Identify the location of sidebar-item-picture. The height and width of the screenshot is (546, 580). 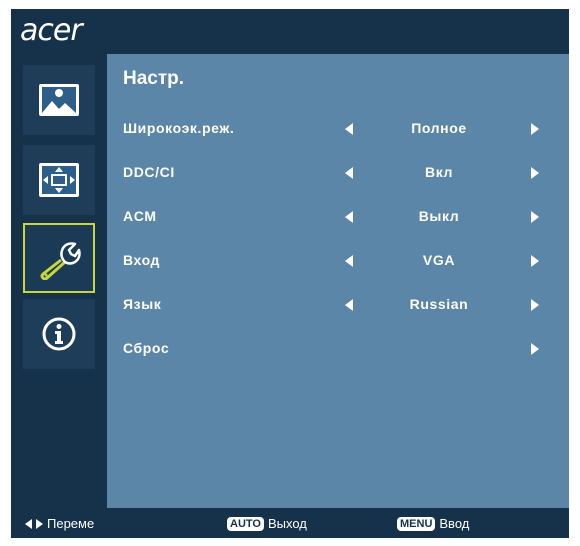
(59, 100).